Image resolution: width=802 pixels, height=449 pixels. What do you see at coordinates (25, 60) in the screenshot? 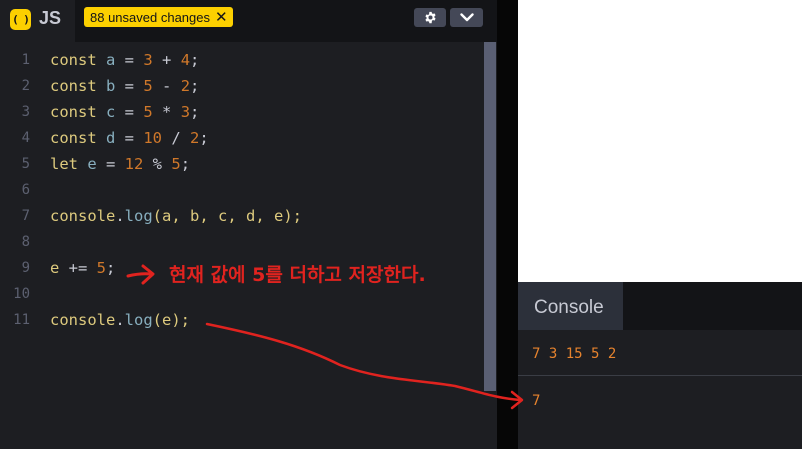
I see `line-number: 1` at bounding box center [25, 60].